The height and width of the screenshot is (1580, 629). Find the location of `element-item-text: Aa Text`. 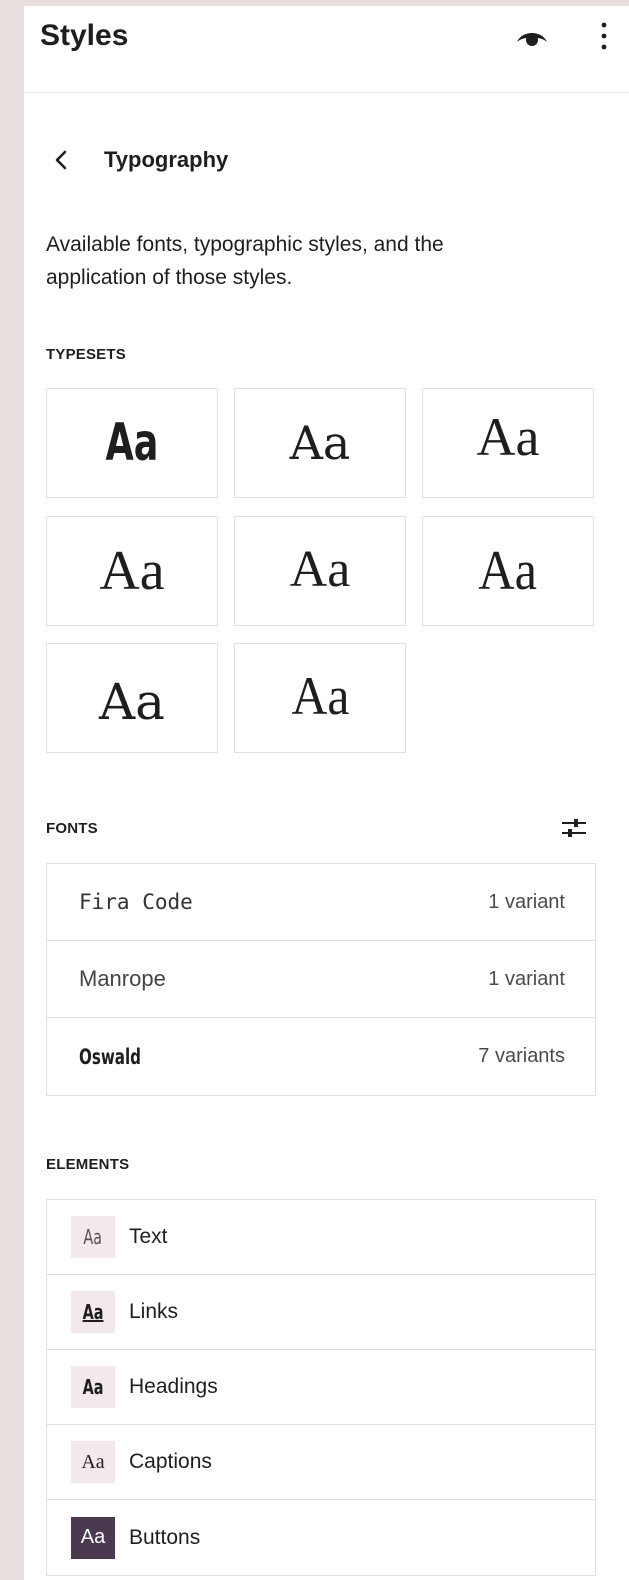

element-item-text: Aa Text is located at coordinates (321, 1237).